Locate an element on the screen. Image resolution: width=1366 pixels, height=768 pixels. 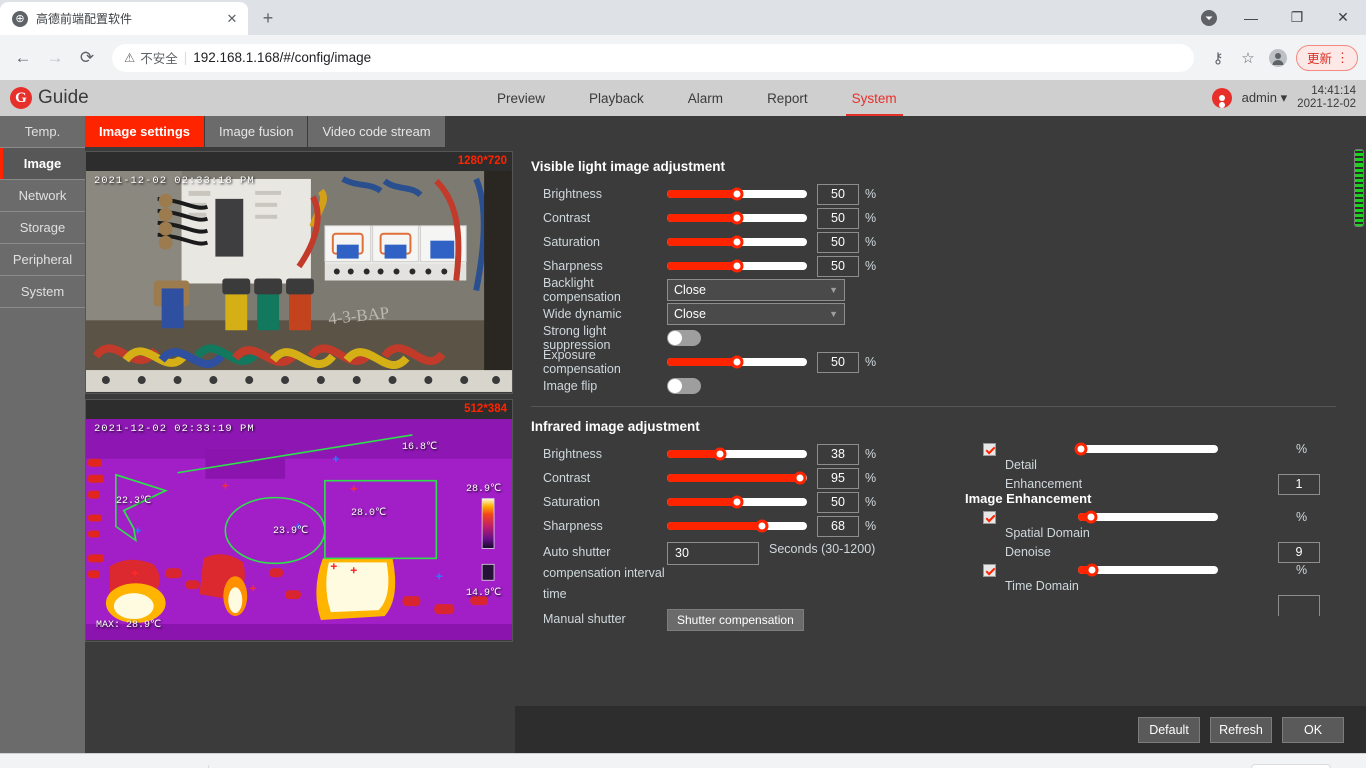
value-ir-contrast: 95 is located at coordinates (838, 478).